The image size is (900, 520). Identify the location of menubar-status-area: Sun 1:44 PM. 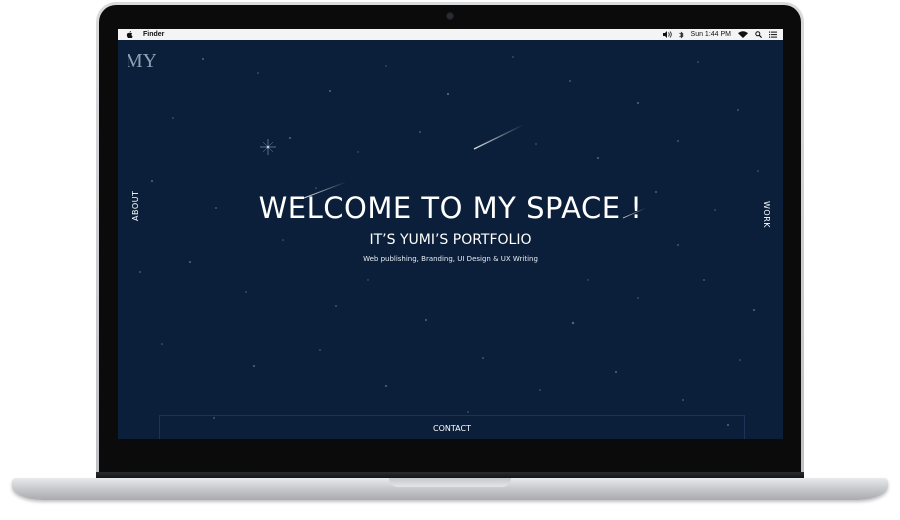
(722, 35).